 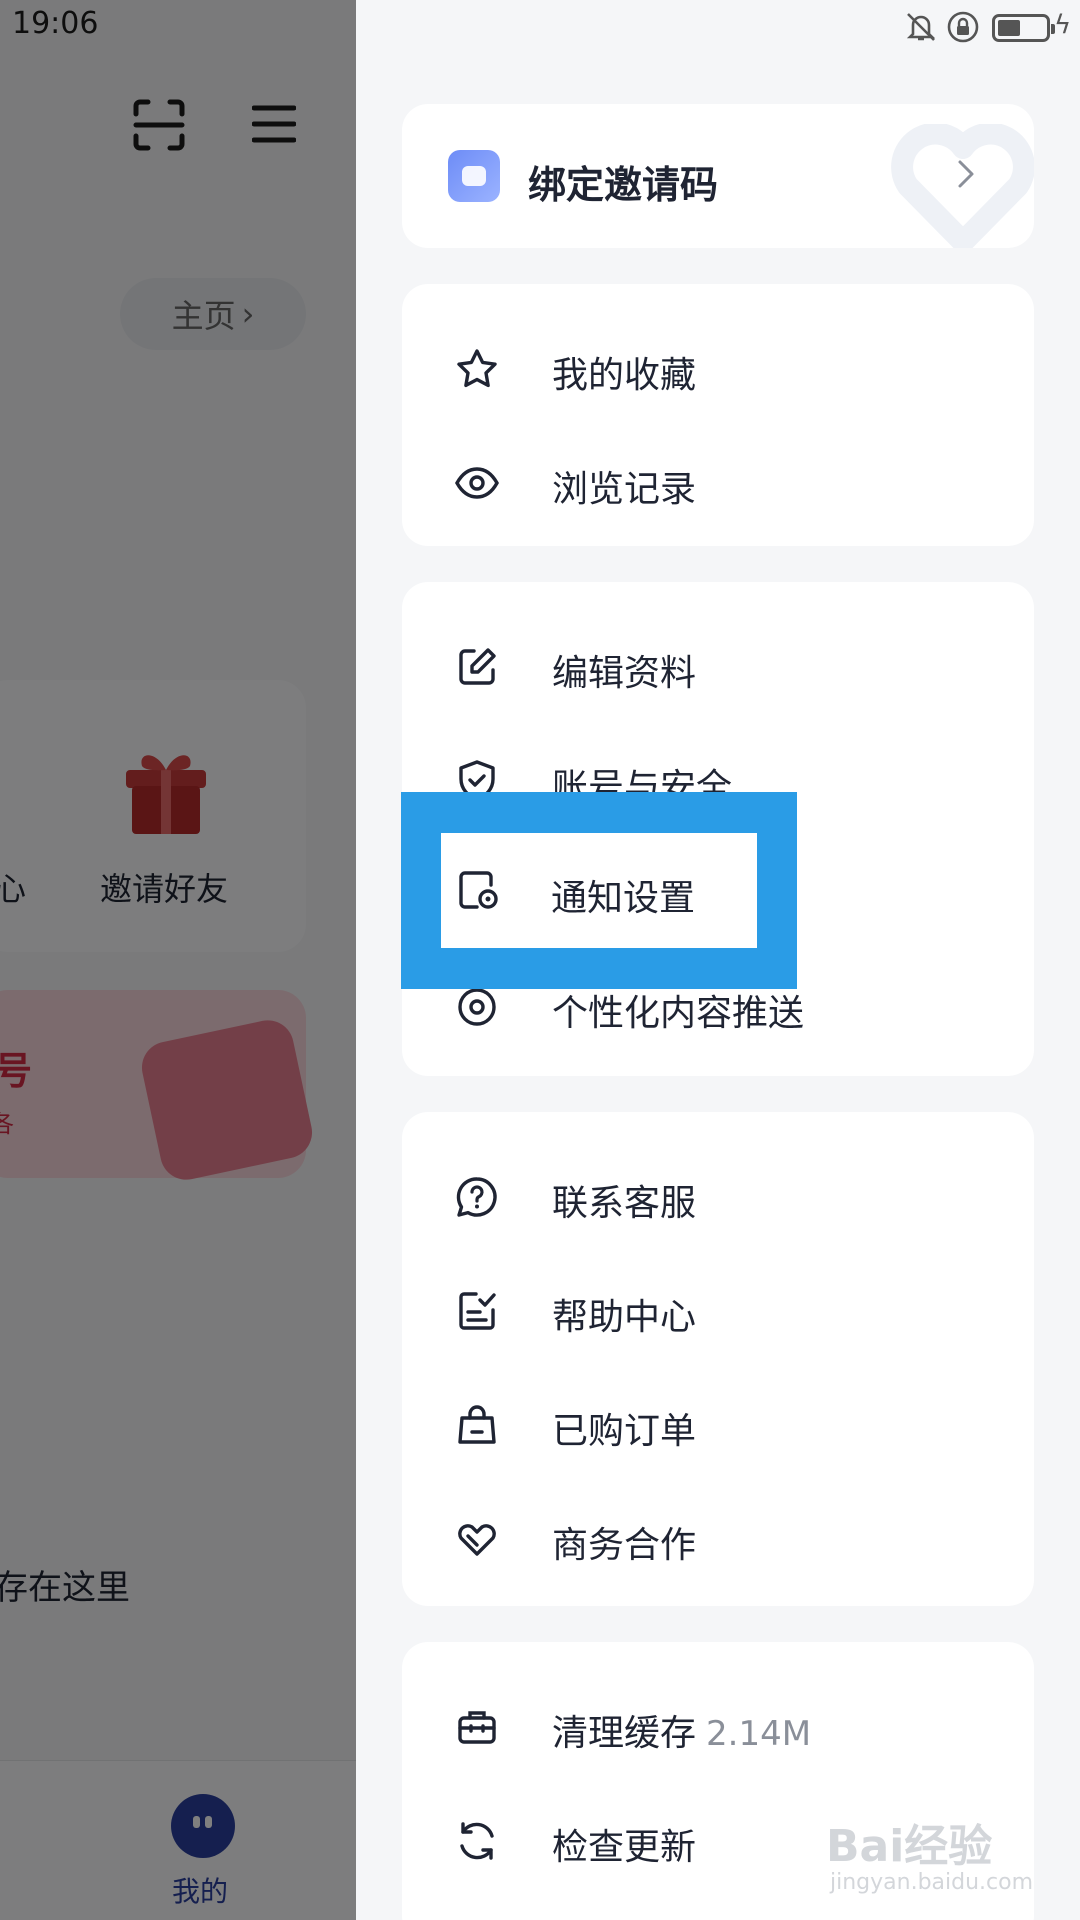 I want to click on refresh-icon, so click(x=477, y=1841).